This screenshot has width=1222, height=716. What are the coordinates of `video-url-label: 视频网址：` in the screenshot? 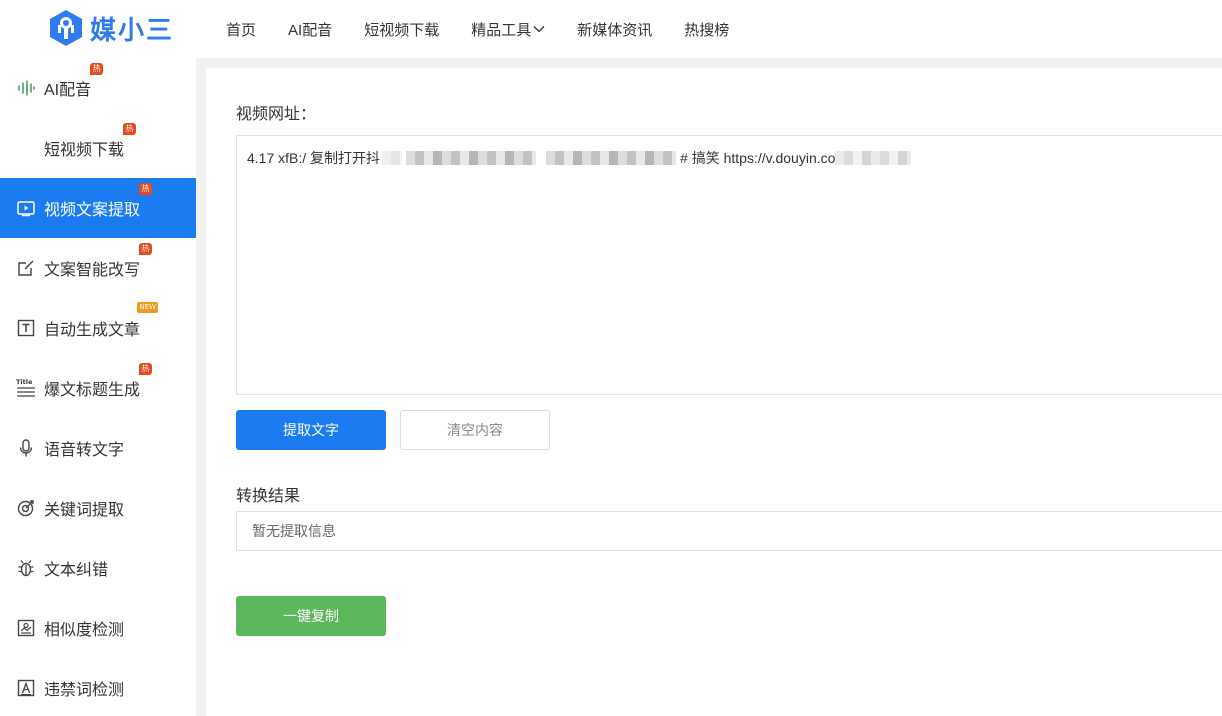 It's located at (276, 114).